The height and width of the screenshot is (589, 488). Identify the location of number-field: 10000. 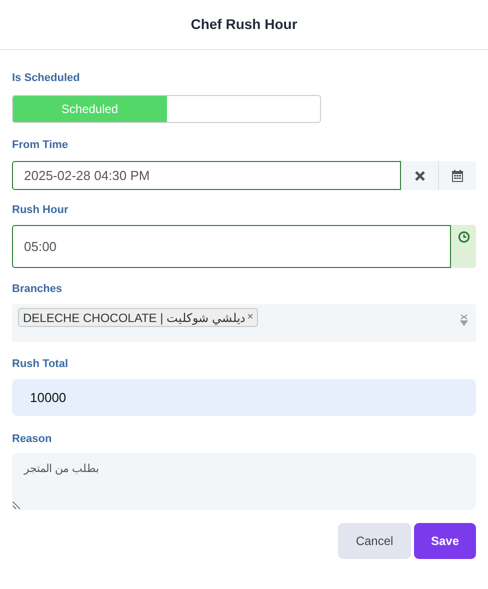
(244, 397).